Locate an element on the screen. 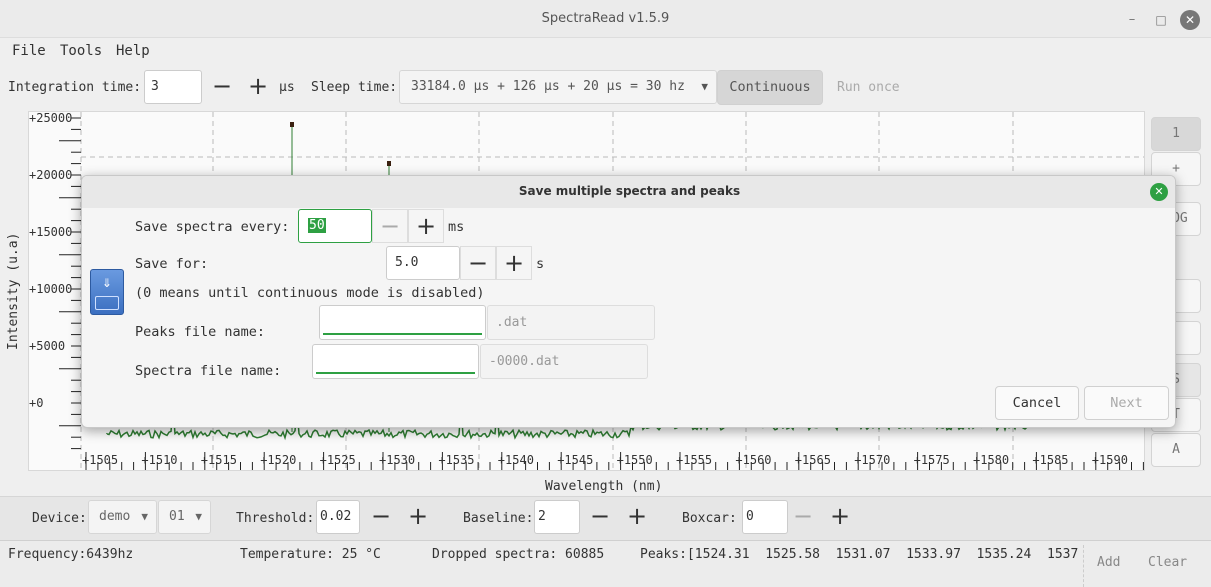  x-tick-label: +1520 is located at coordinates (278, 460).